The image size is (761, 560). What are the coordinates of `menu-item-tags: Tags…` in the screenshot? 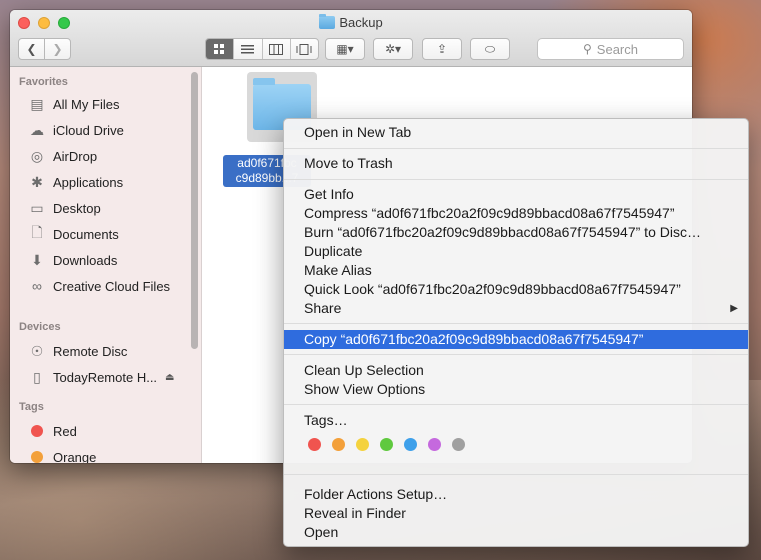 It's located at (516, 420).